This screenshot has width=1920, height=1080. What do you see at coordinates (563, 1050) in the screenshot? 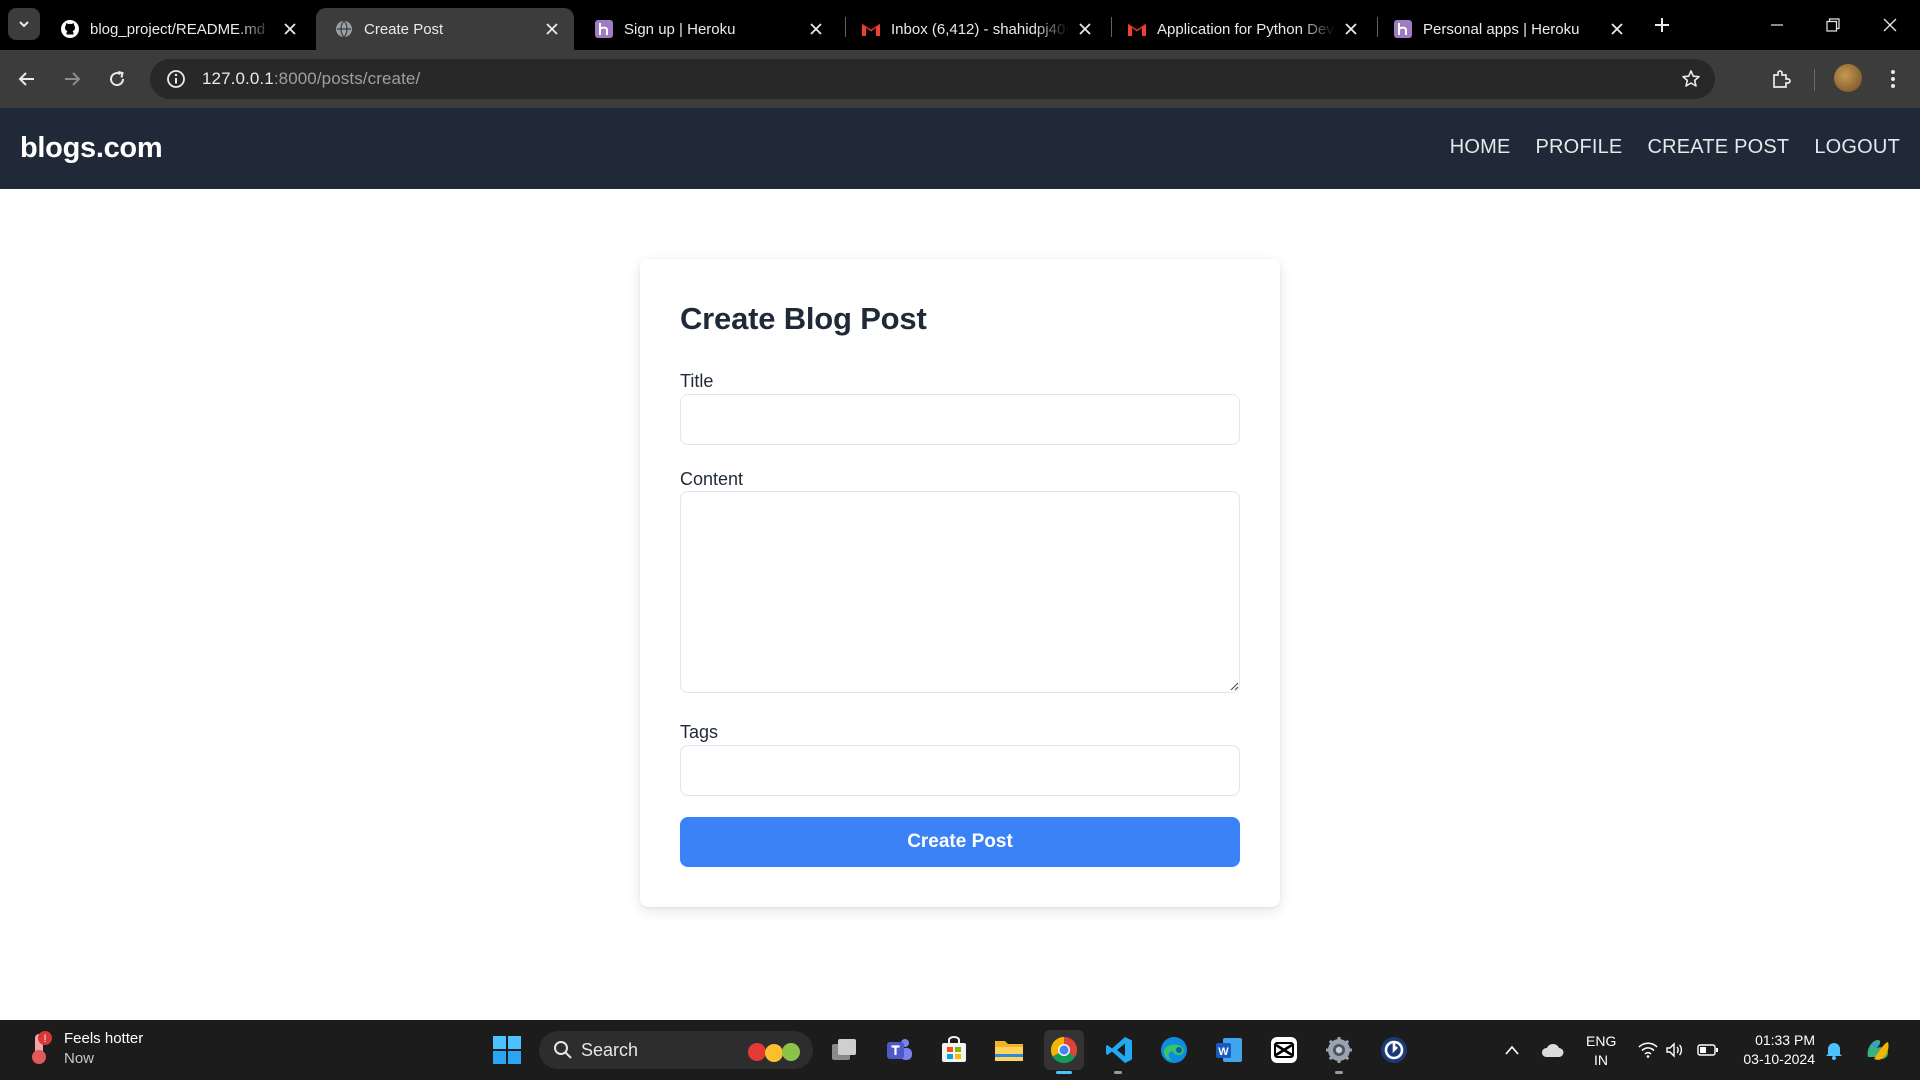
I see `search-icon` at bounding box center [563, 1050].